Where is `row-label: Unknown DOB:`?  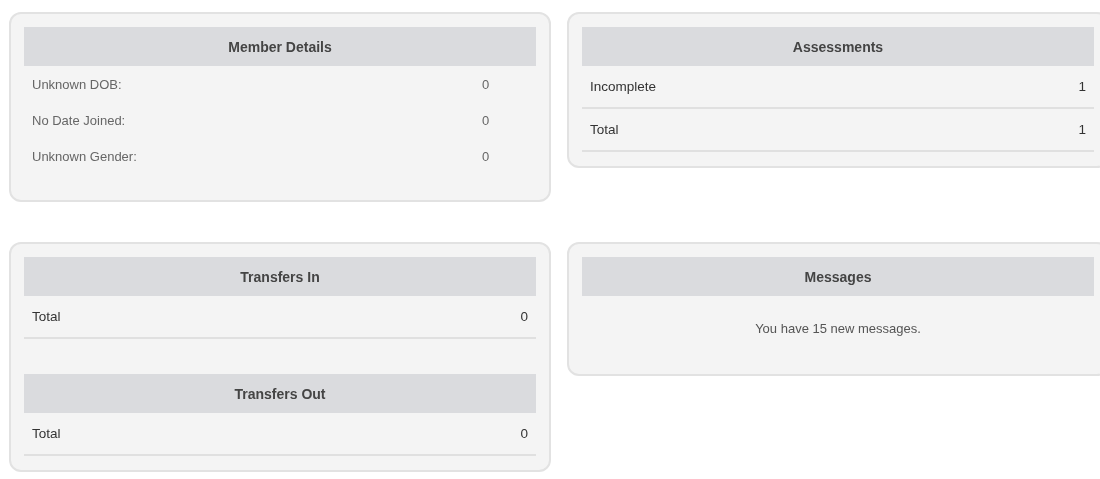 row-label: Unknown DOB: is located at coordinates (77, 84).